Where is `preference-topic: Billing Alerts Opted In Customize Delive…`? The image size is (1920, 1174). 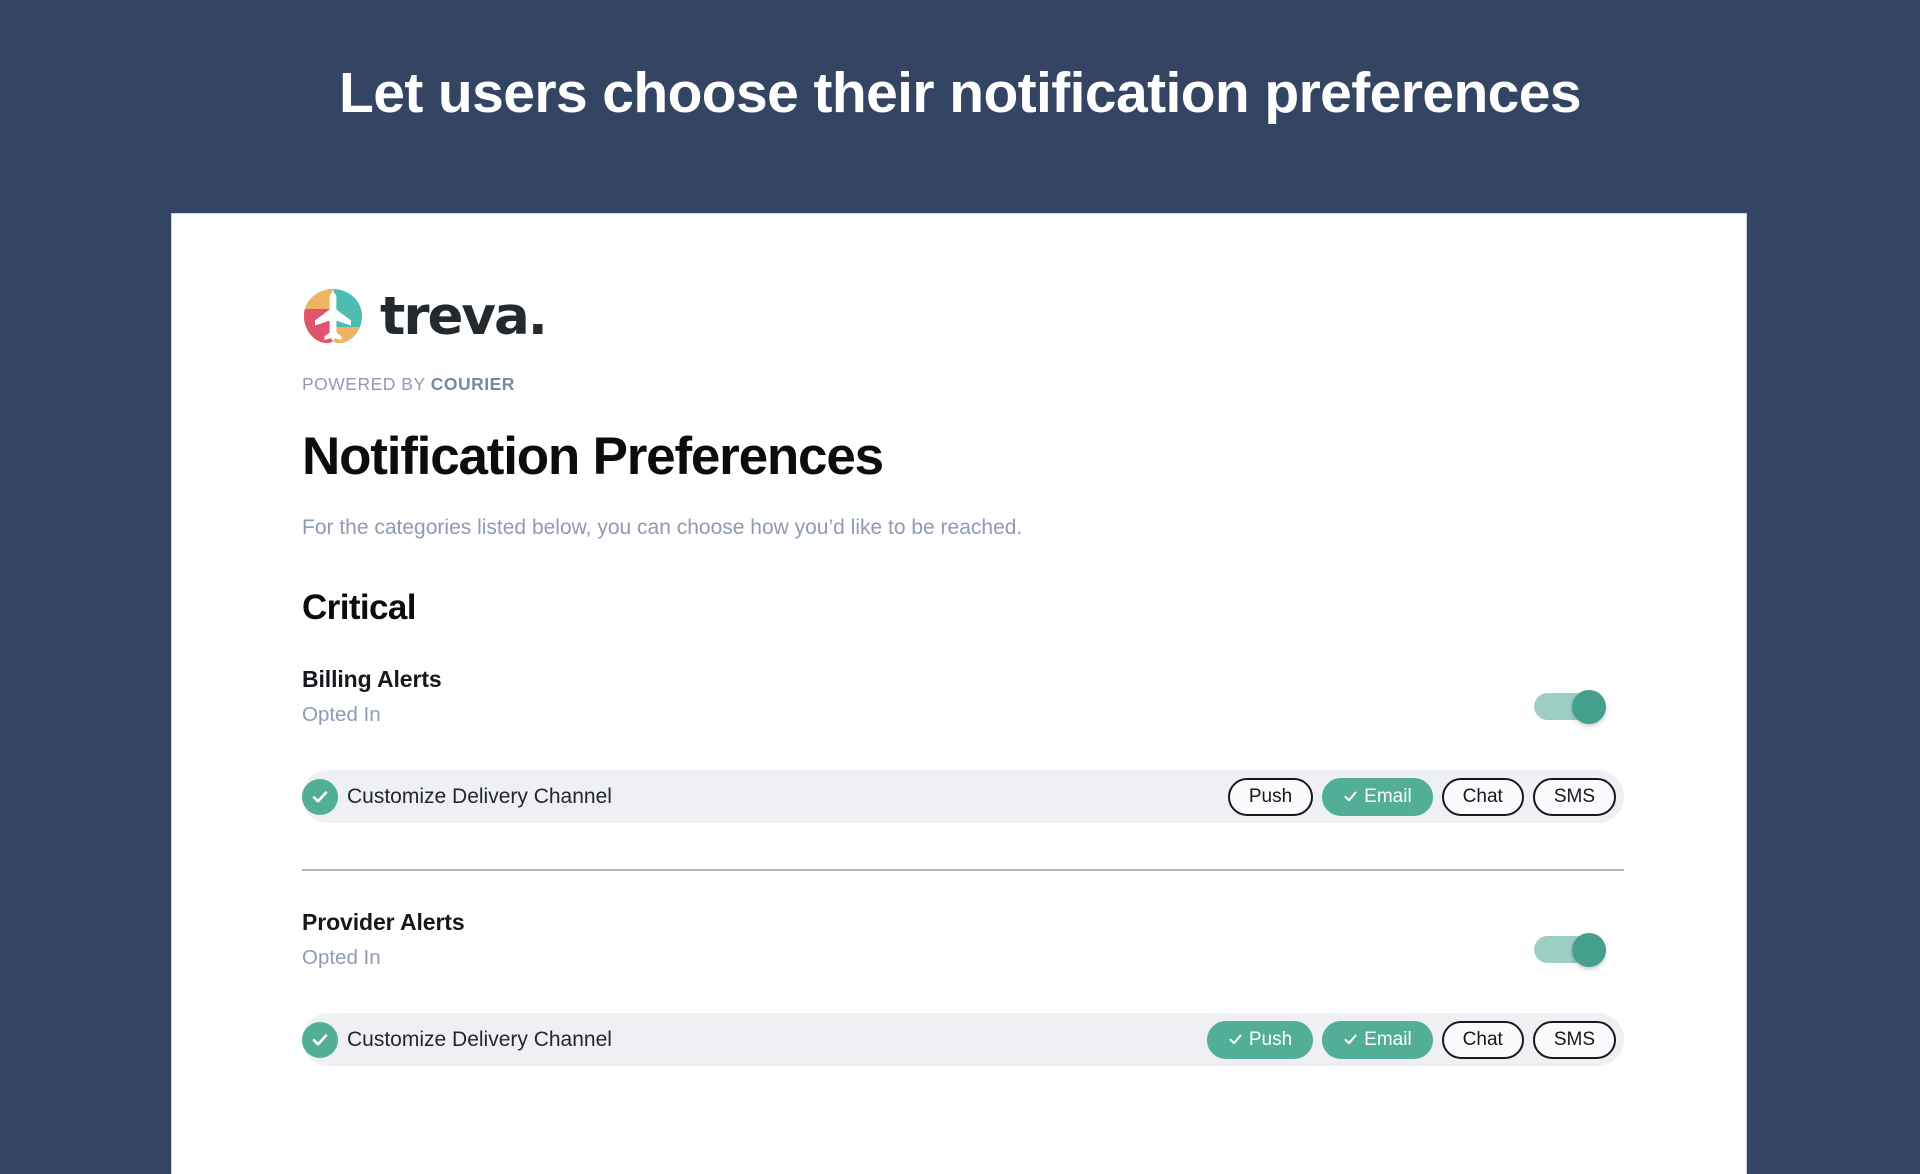
preference-topic: Billing Alerts Opted In Customize Delive… is located at coordinates (963, 745).